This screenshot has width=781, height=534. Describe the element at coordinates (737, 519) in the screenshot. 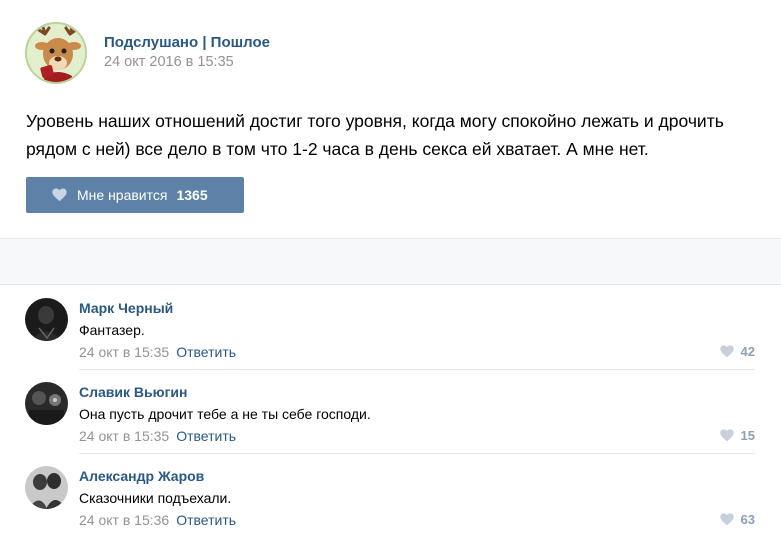

I see `comment-like-button: 63` at that location.